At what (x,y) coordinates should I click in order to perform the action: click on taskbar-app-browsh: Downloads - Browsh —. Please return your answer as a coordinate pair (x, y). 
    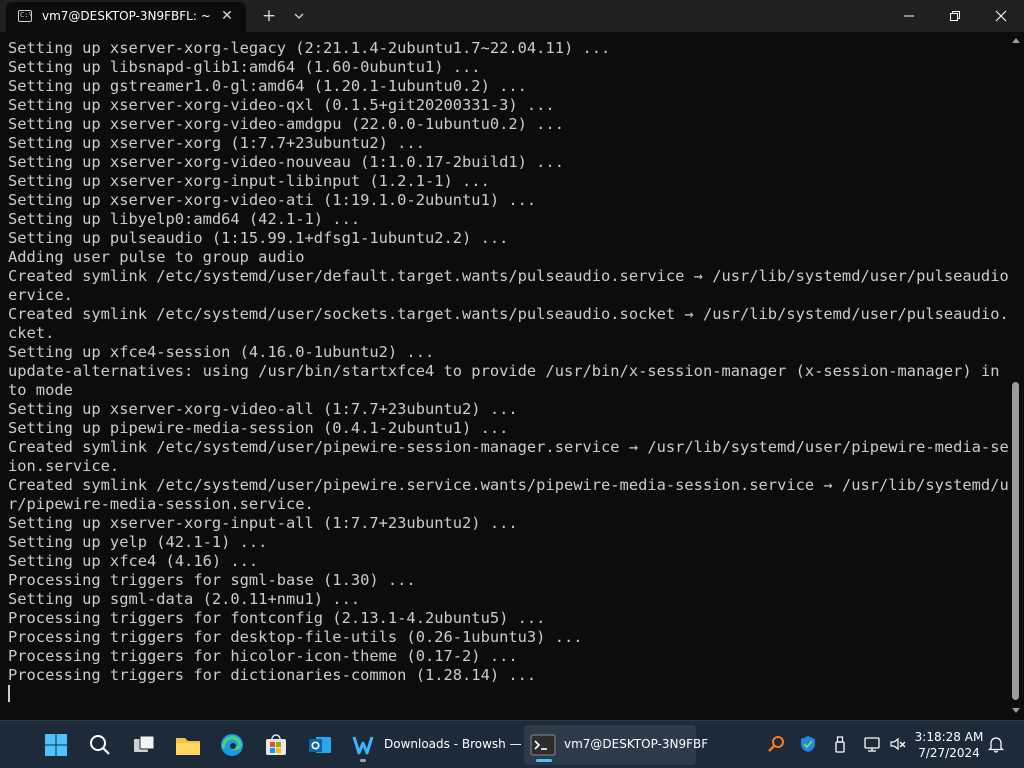
    Looking at the image, I should click on (434, 745).